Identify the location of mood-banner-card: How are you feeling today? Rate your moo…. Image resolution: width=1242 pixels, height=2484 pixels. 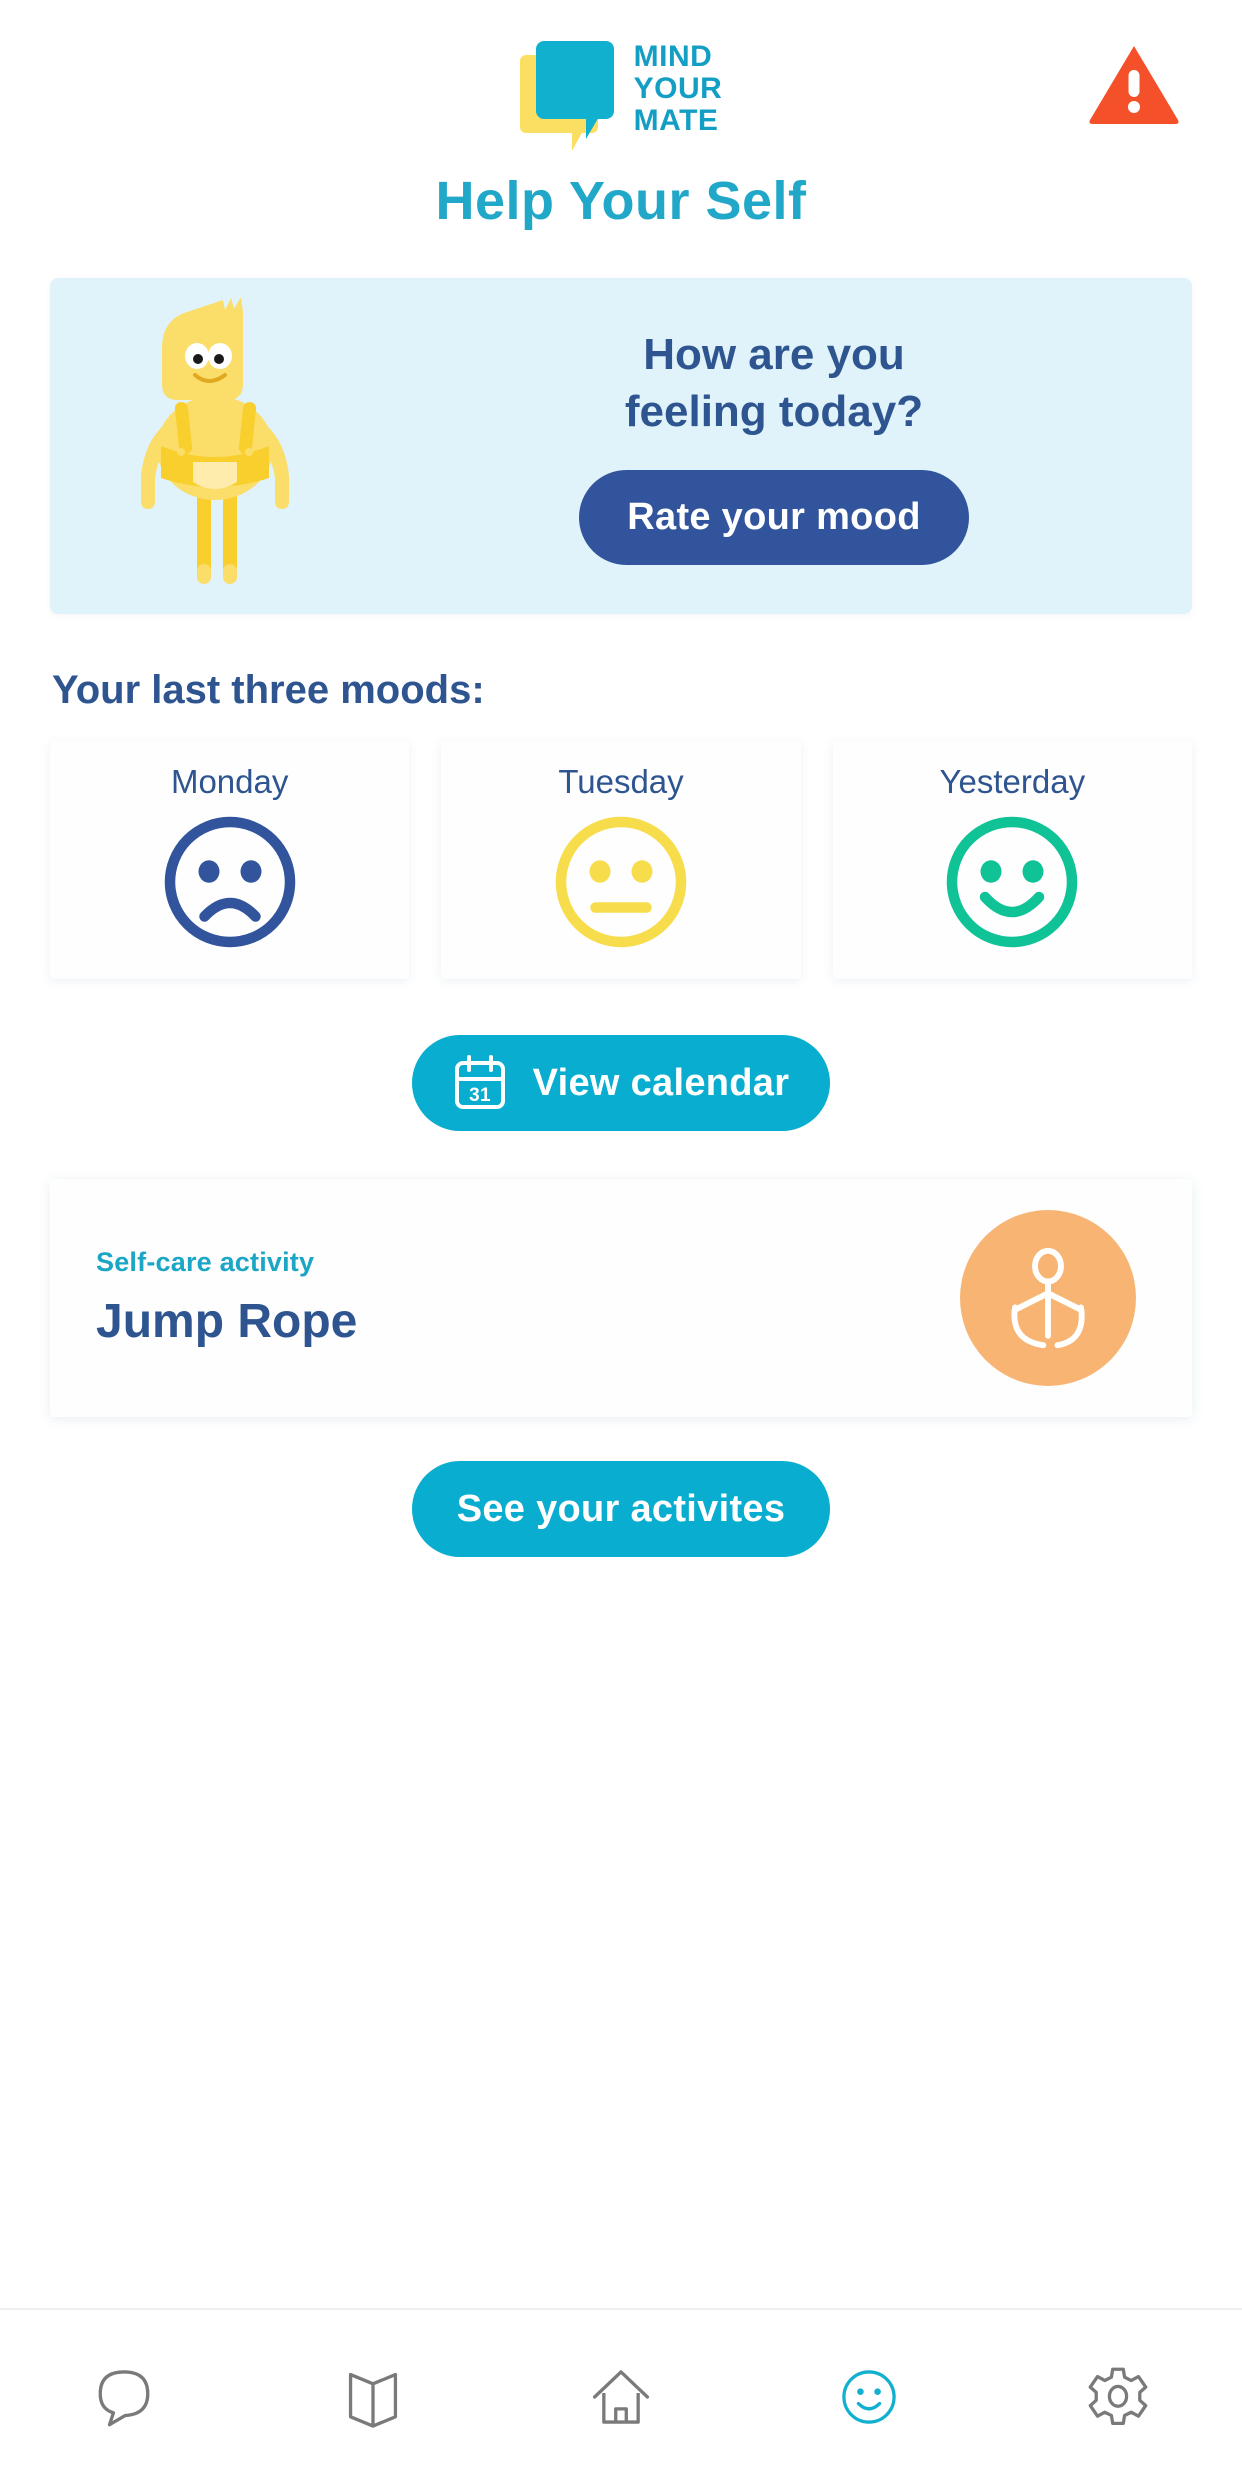
(621, 446).